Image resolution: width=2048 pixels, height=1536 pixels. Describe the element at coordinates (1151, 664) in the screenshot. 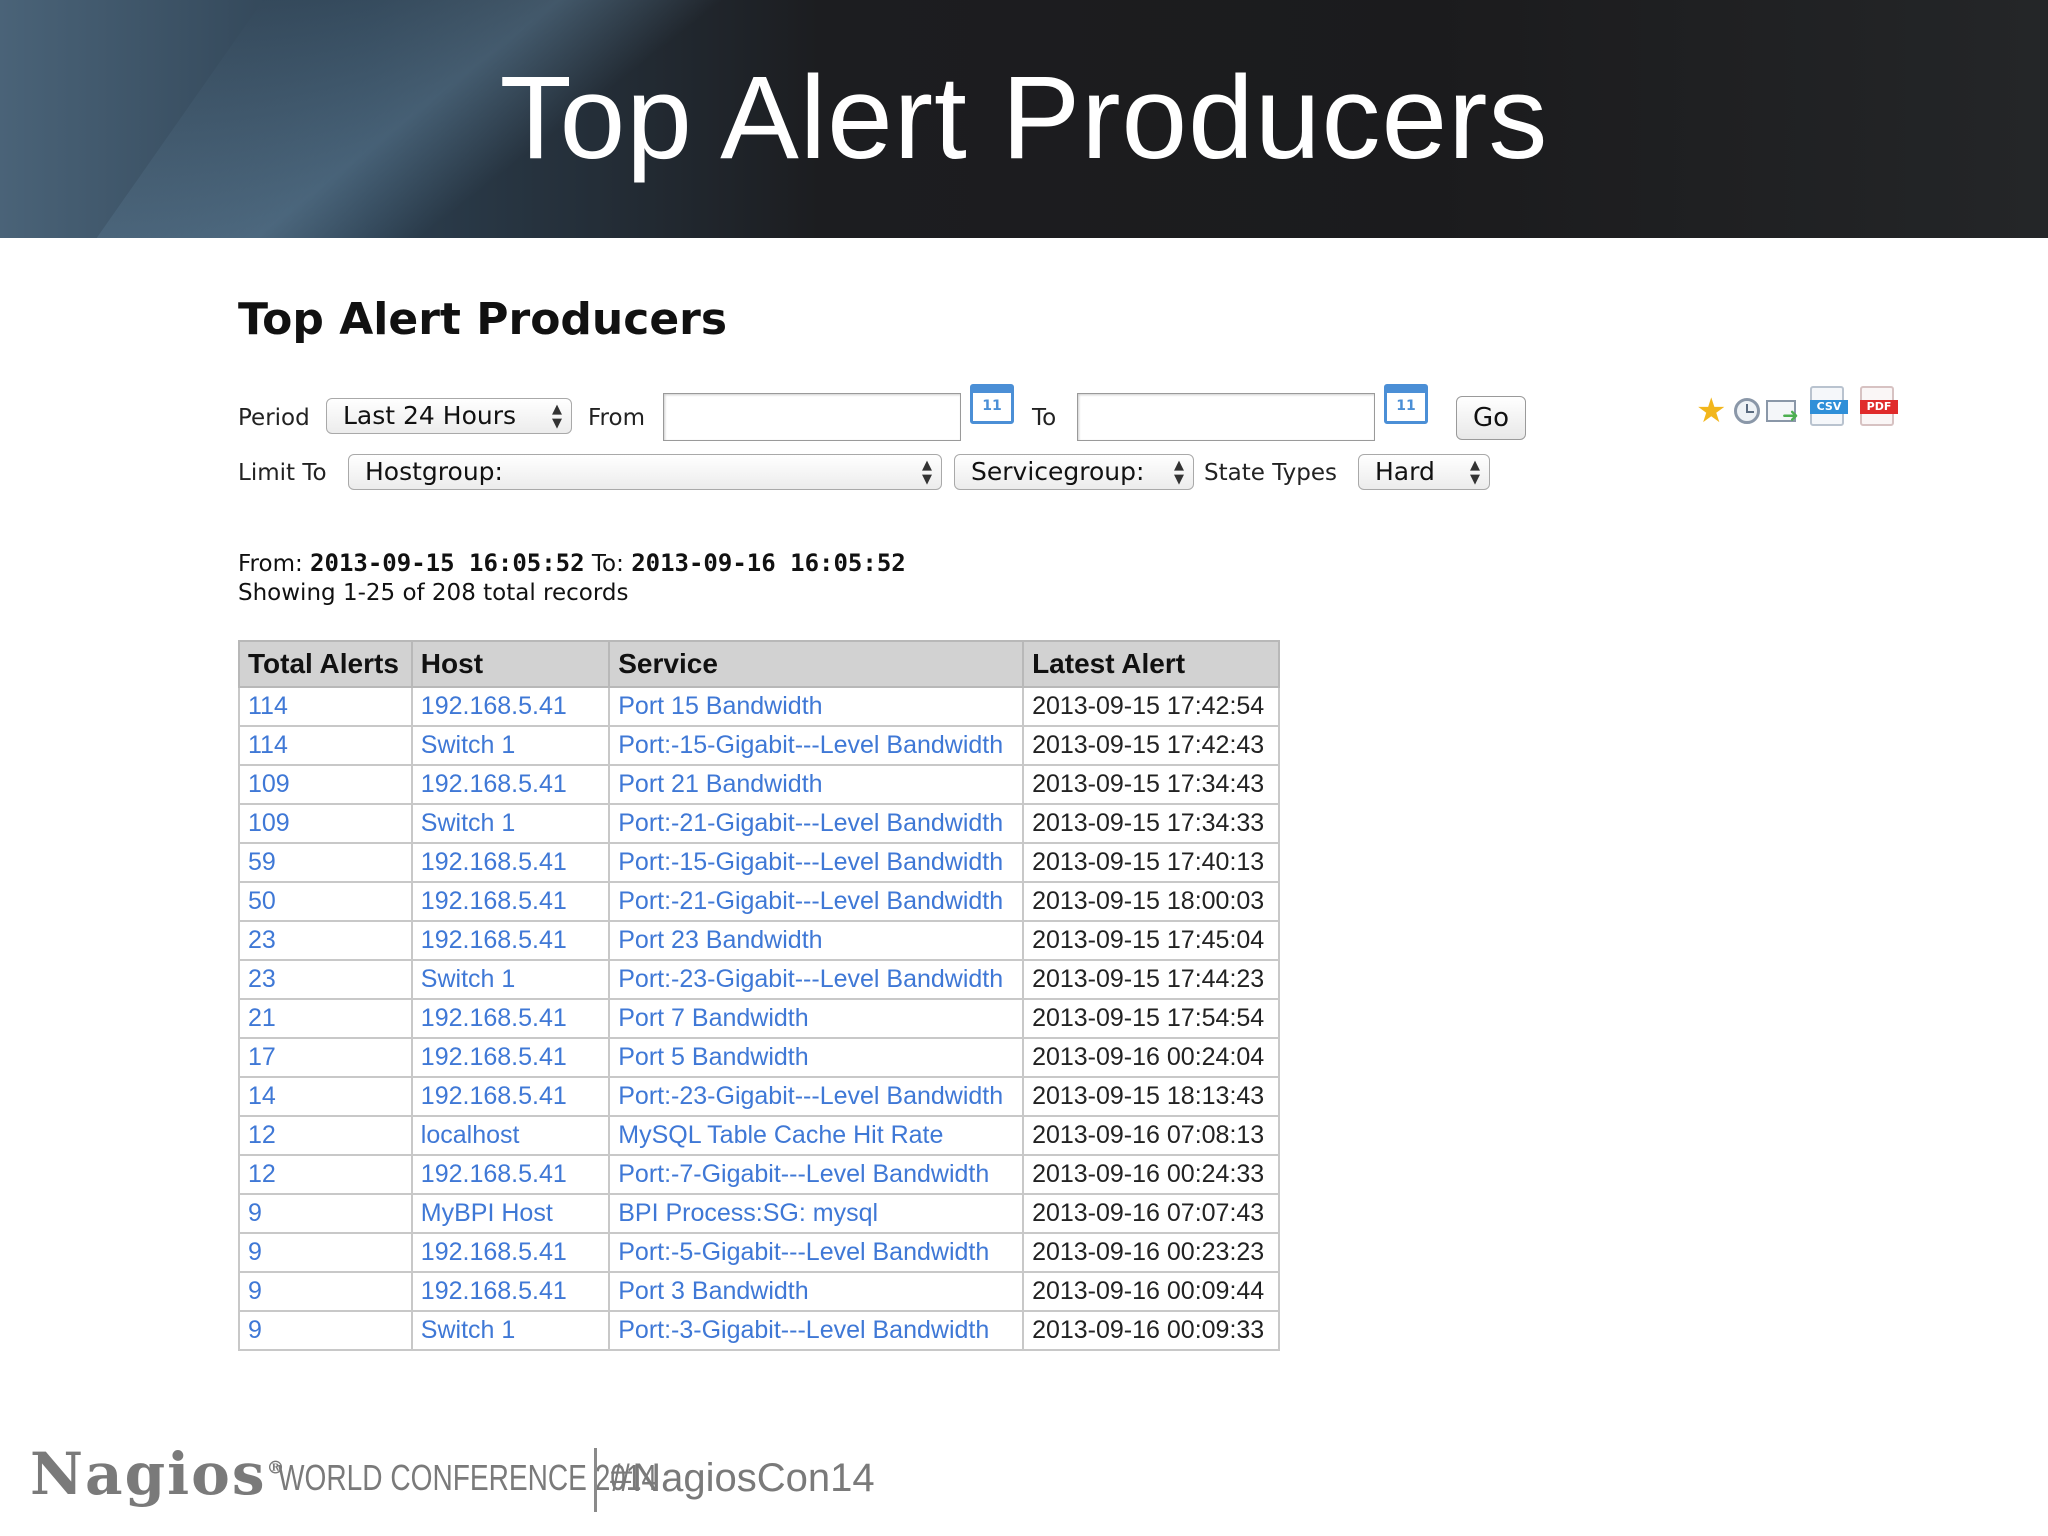

I see `header-latest-alert: Latest Alert` at that location.